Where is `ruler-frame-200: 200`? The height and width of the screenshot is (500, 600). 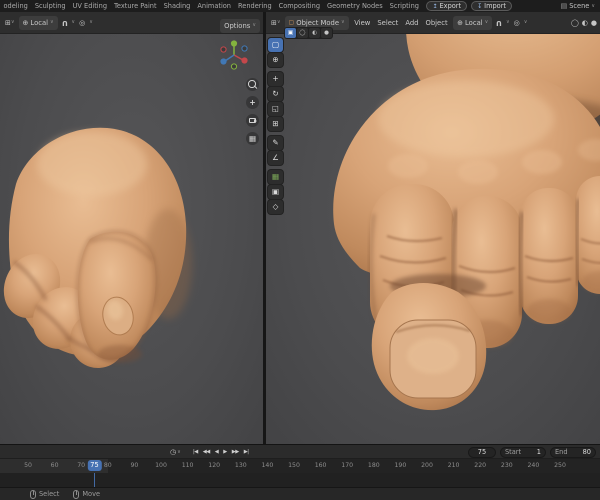
ruler-frame-200: 200 is located at coordinates (427, 465).